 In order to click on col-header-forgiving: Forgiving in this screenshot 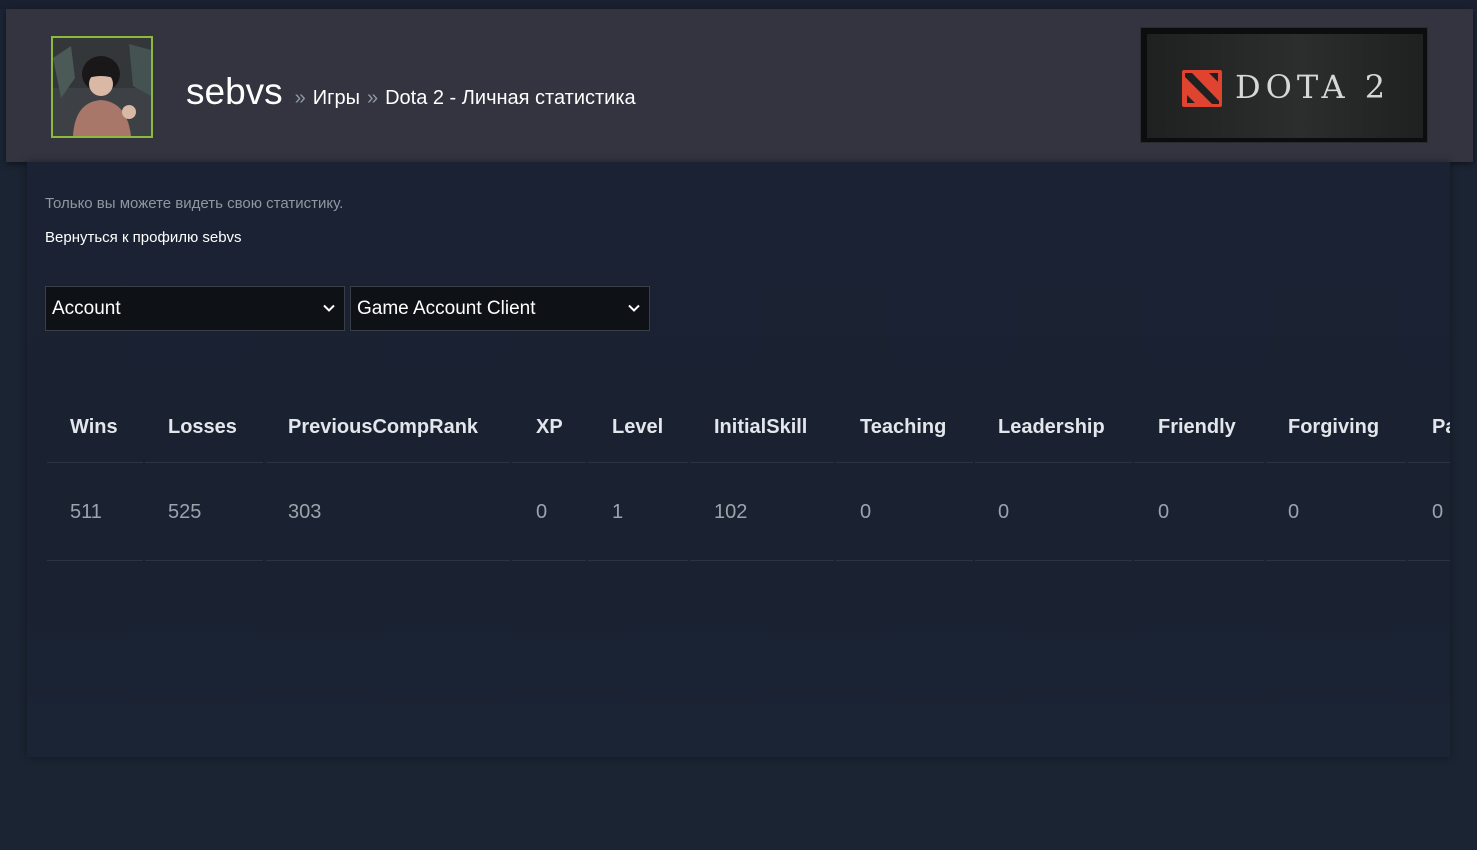, I will do `click(1334, 427)`.